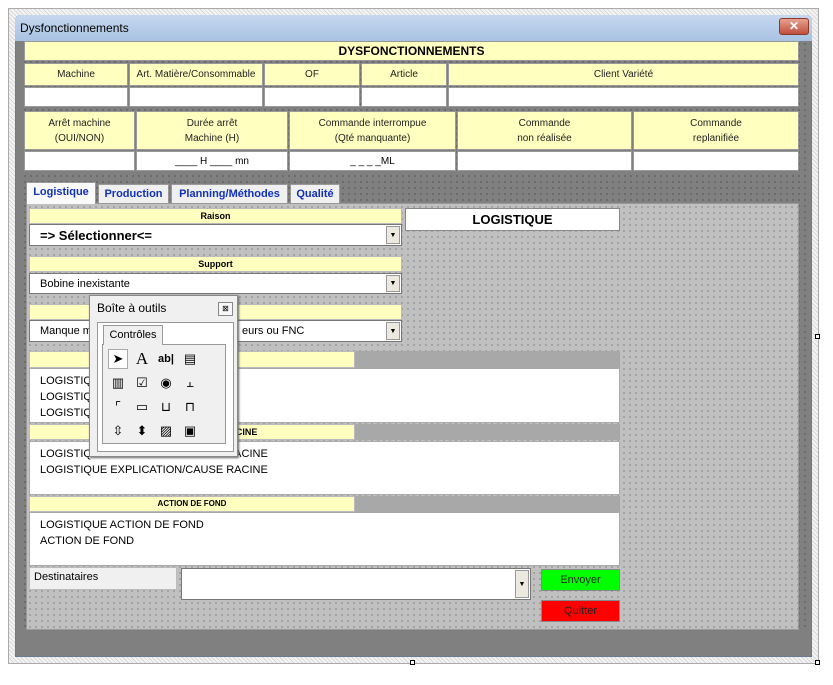 The height and width of the screenshot is (685, 833). What do you see at coordinates (215, 283) in the screenshot?
I see `support-combo: Bobine inexistante ▼` at bounding box center [215, 283].